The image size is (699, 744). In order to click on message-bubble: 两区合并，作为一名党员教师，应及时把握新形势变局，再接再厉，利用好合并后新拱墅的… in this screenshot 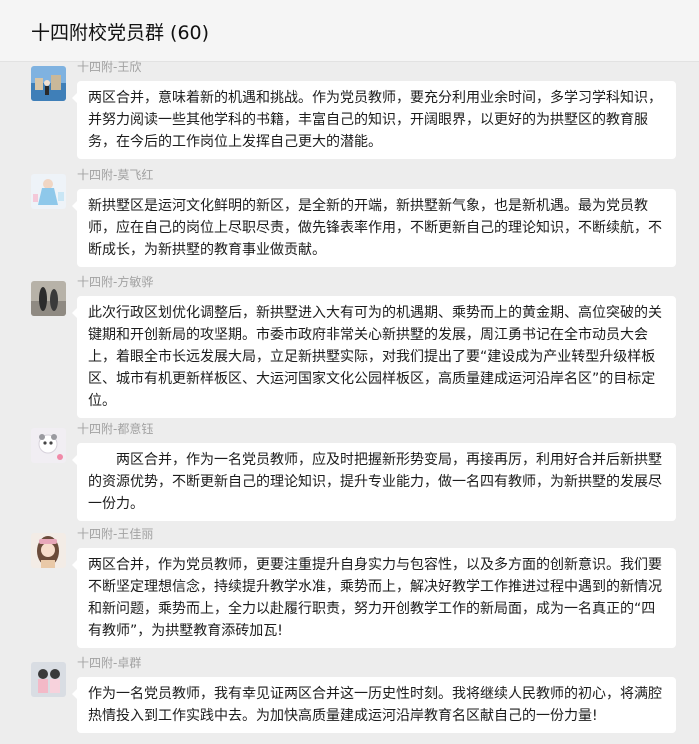, I will do `click(374, 482)`.